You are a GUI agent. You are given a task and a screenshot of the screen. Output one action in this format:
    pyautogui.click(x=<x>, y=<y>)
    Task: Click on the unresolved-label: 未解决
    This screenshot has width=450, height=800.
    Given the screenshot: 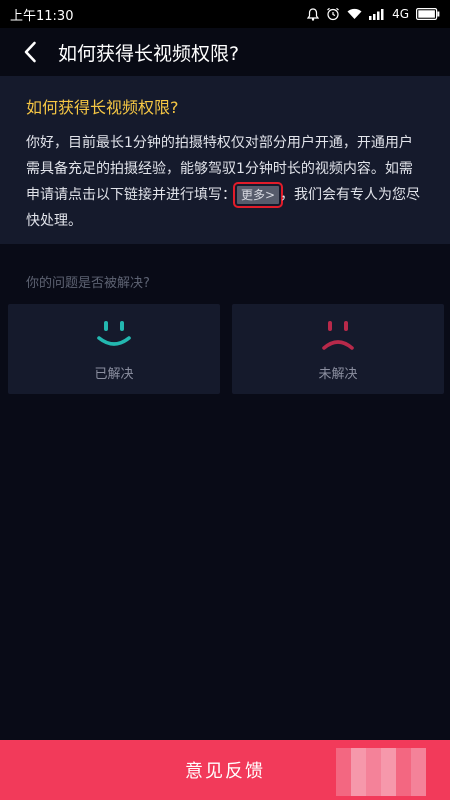 What is the action you would take?
    pyautogui.click(x=338, y=374)
    